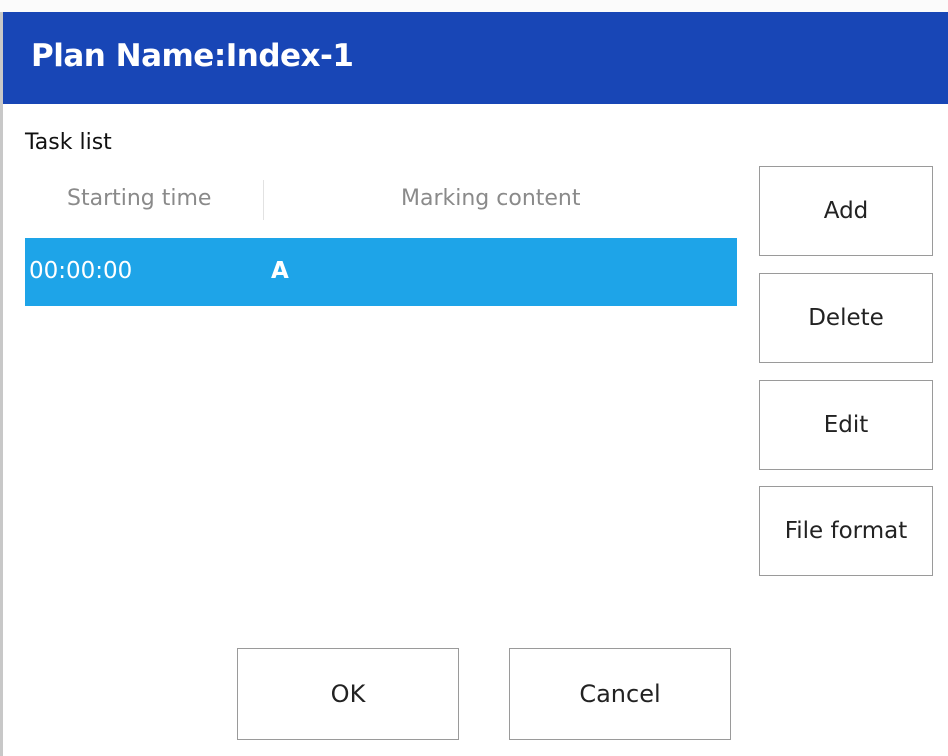  What do you see at coordinates (81, 271) in the screenshot?
I see `cell-starting-time: 00:00:00` at bounding box center [81, 271].